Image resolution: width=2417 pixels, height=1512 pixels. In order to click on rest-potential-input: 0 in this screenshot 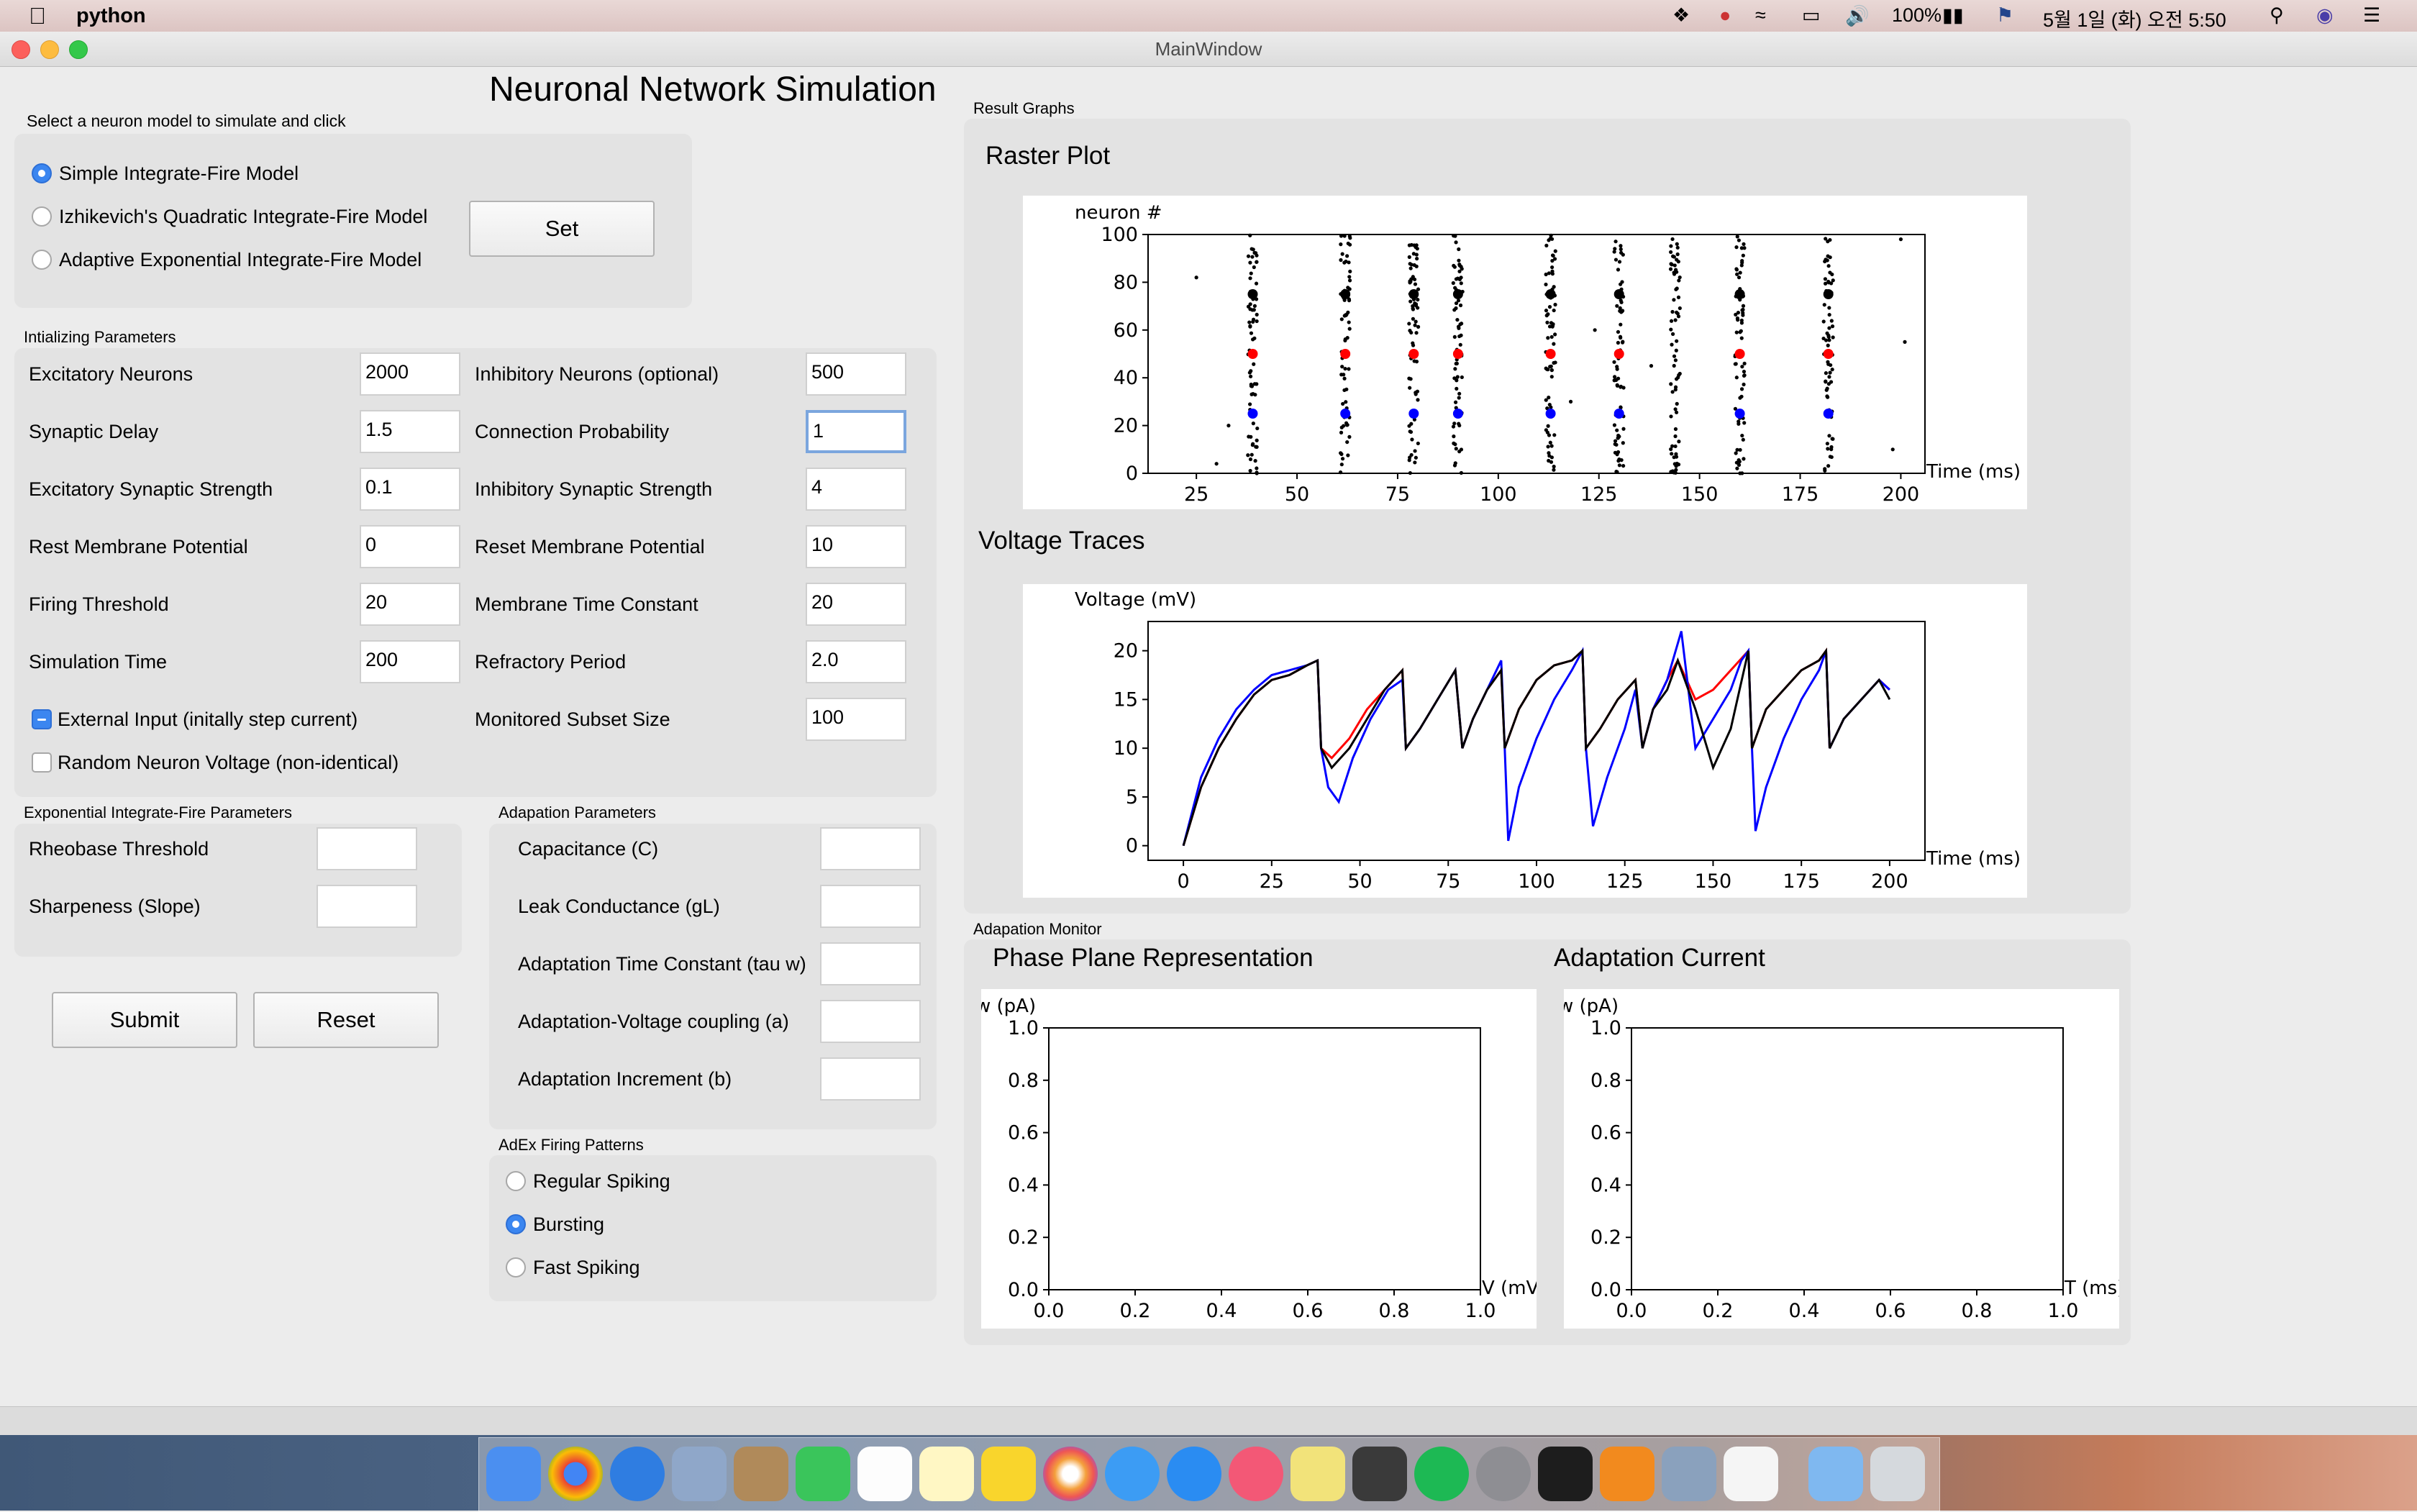, I will do `click(410, 546)`.